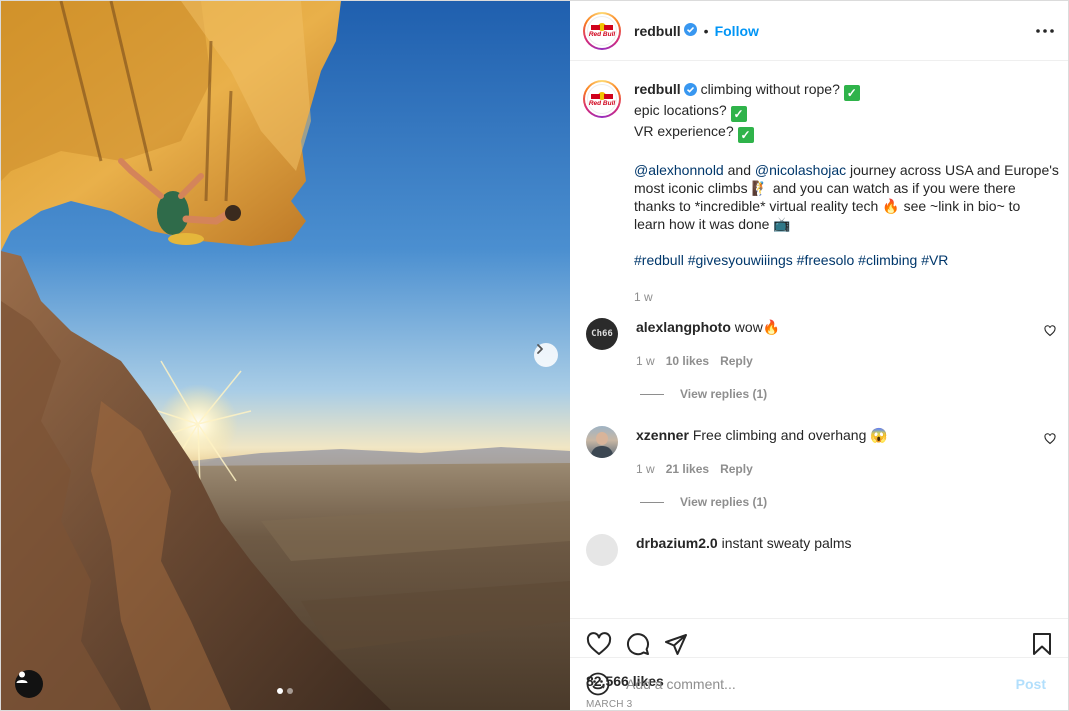 This screenshot has height=711, width=1069. Describe the element at coordinates (826, 260) in the screenshot. I see `hashtag-link: #freesolo` at that location.